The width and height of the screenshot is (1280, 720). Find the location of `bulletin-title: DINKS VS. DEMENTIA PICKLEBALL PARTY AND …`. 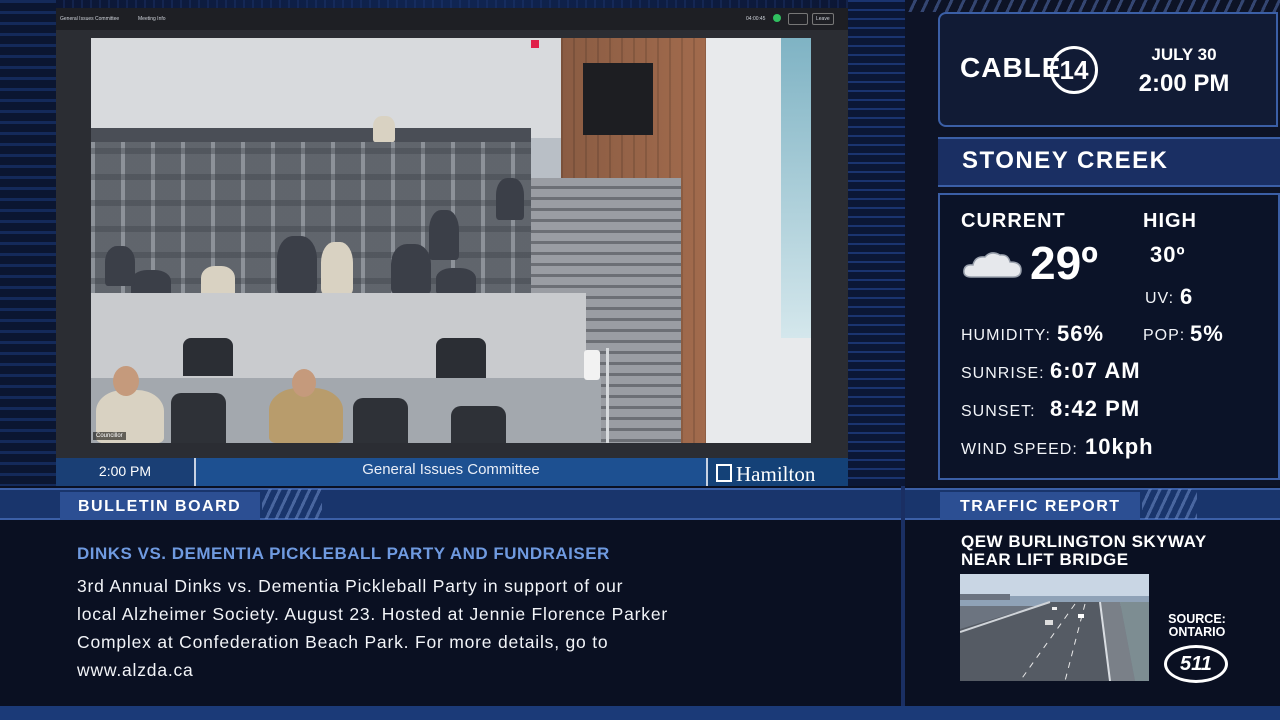

bulletin-title: DINKS VS. DEMENTIA PICKLEBALL PARTY AND … is located at coordinates (343, 553).